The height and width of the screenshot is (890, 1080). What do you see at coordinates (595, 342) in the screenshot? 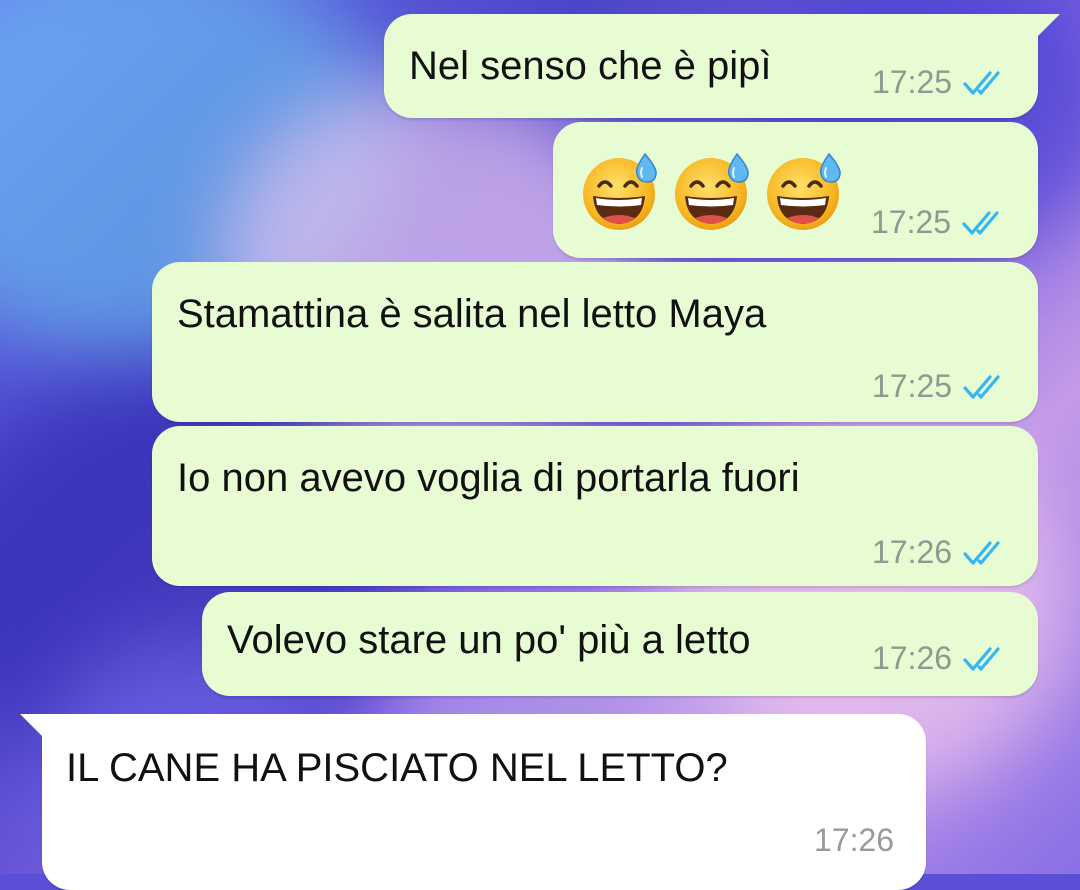
I see `message-bubble-outgoing: Stamattina è salita nel letto Maya 17:25` at bounding box center [595, 342].